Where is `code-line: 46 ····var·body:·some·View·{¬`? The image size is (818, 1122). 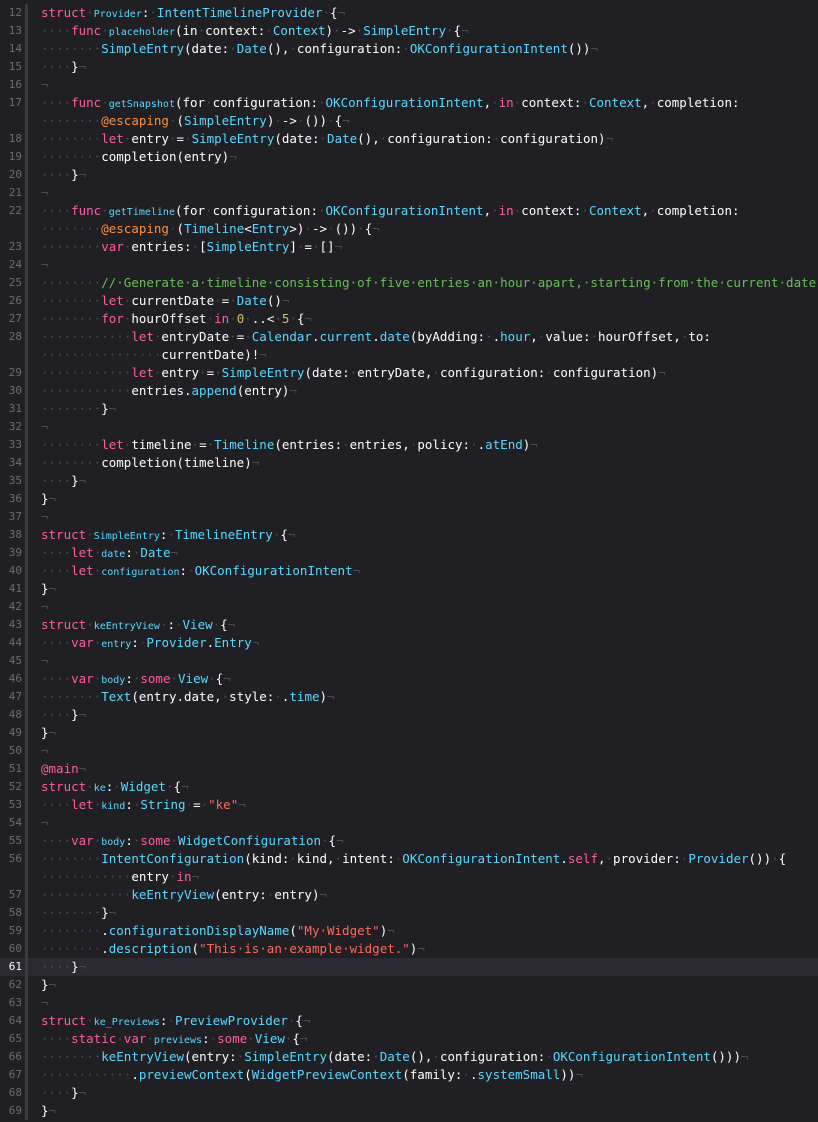
code-line: 46 ····var·body:·some·View·{¬ is located at coordinates (409, 679).